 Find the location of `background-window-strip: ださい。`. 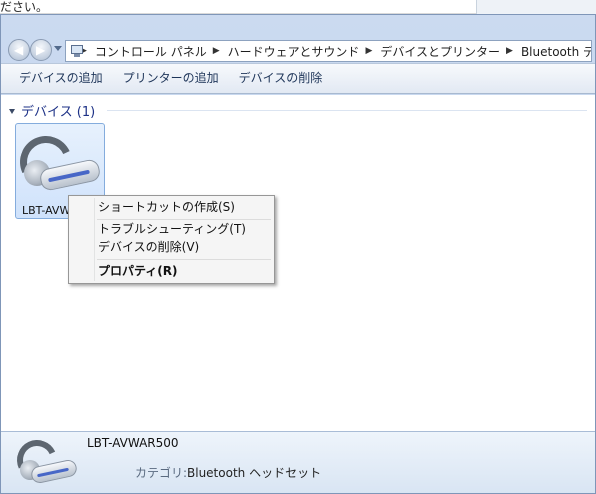

background-window-strip: ださい。 is located at coordinates (298, 7).